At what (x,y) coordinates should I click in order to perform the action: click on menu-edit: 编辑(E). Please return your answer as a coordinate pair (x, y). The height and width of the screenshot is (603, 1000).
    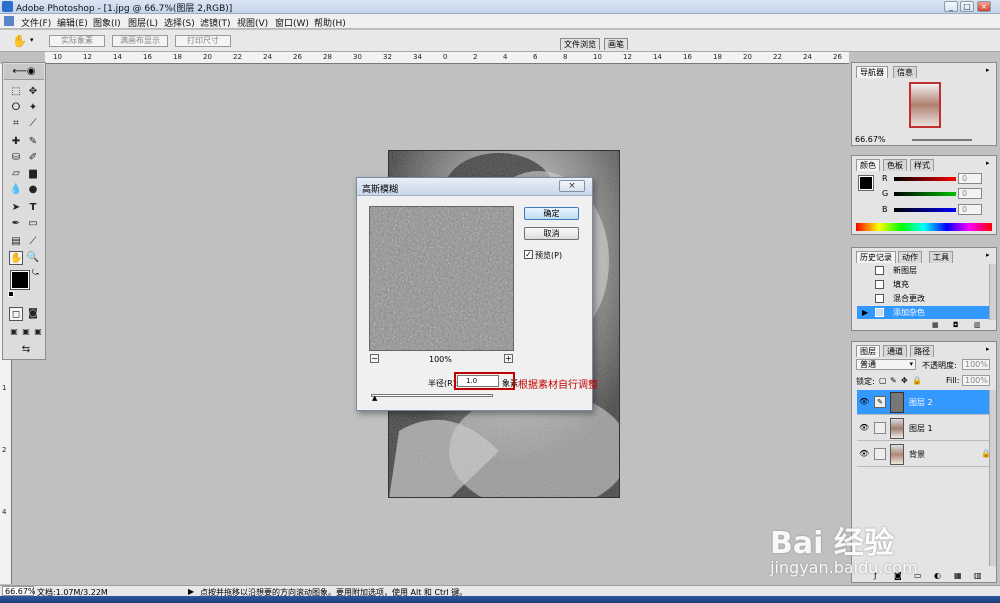
    Looking at the image, I should click on (72, 22).